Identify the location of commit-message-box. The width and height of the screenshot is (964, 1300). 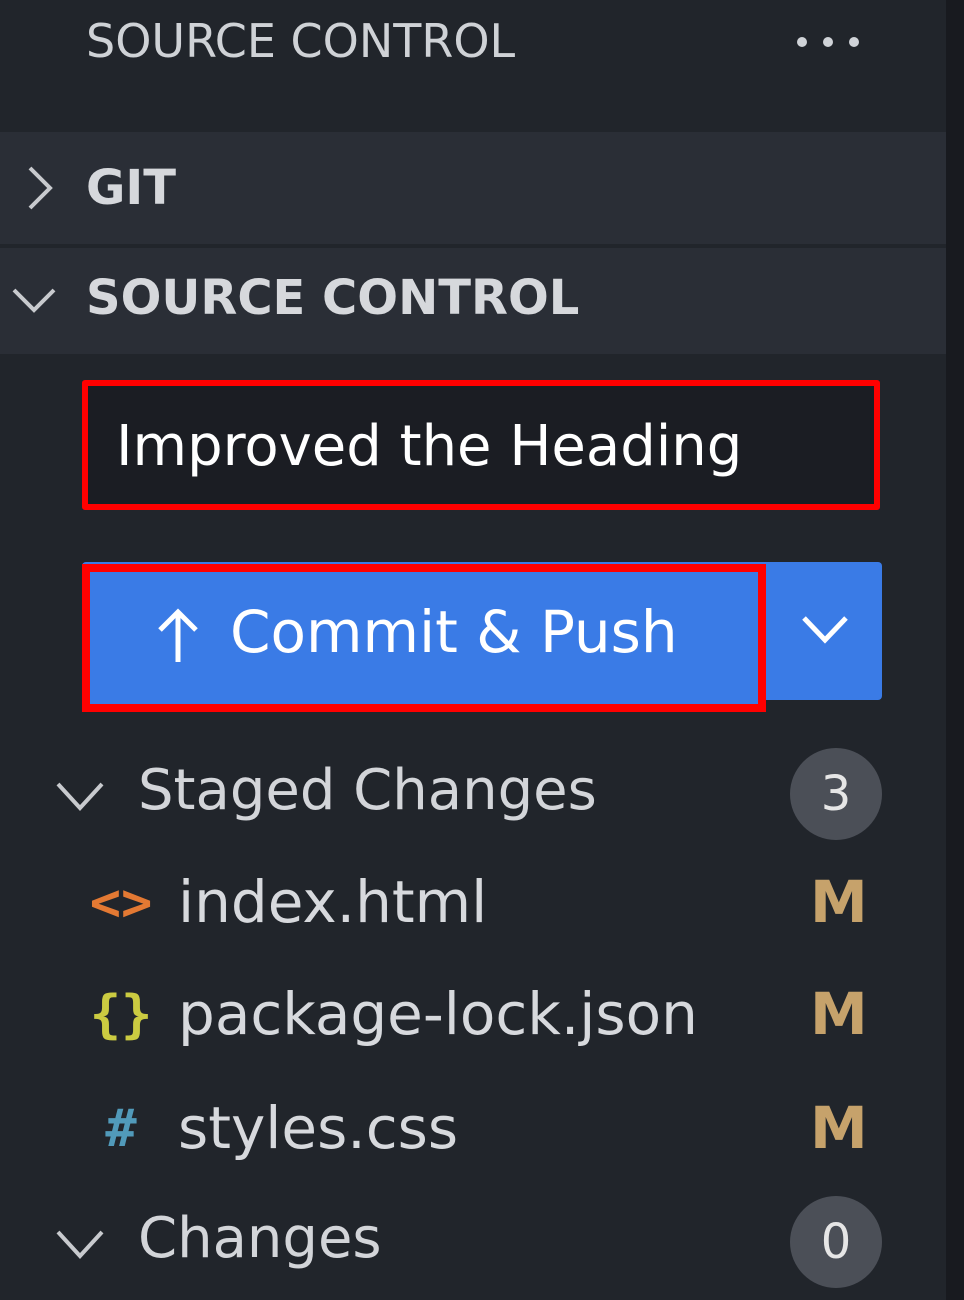
(481, 445).